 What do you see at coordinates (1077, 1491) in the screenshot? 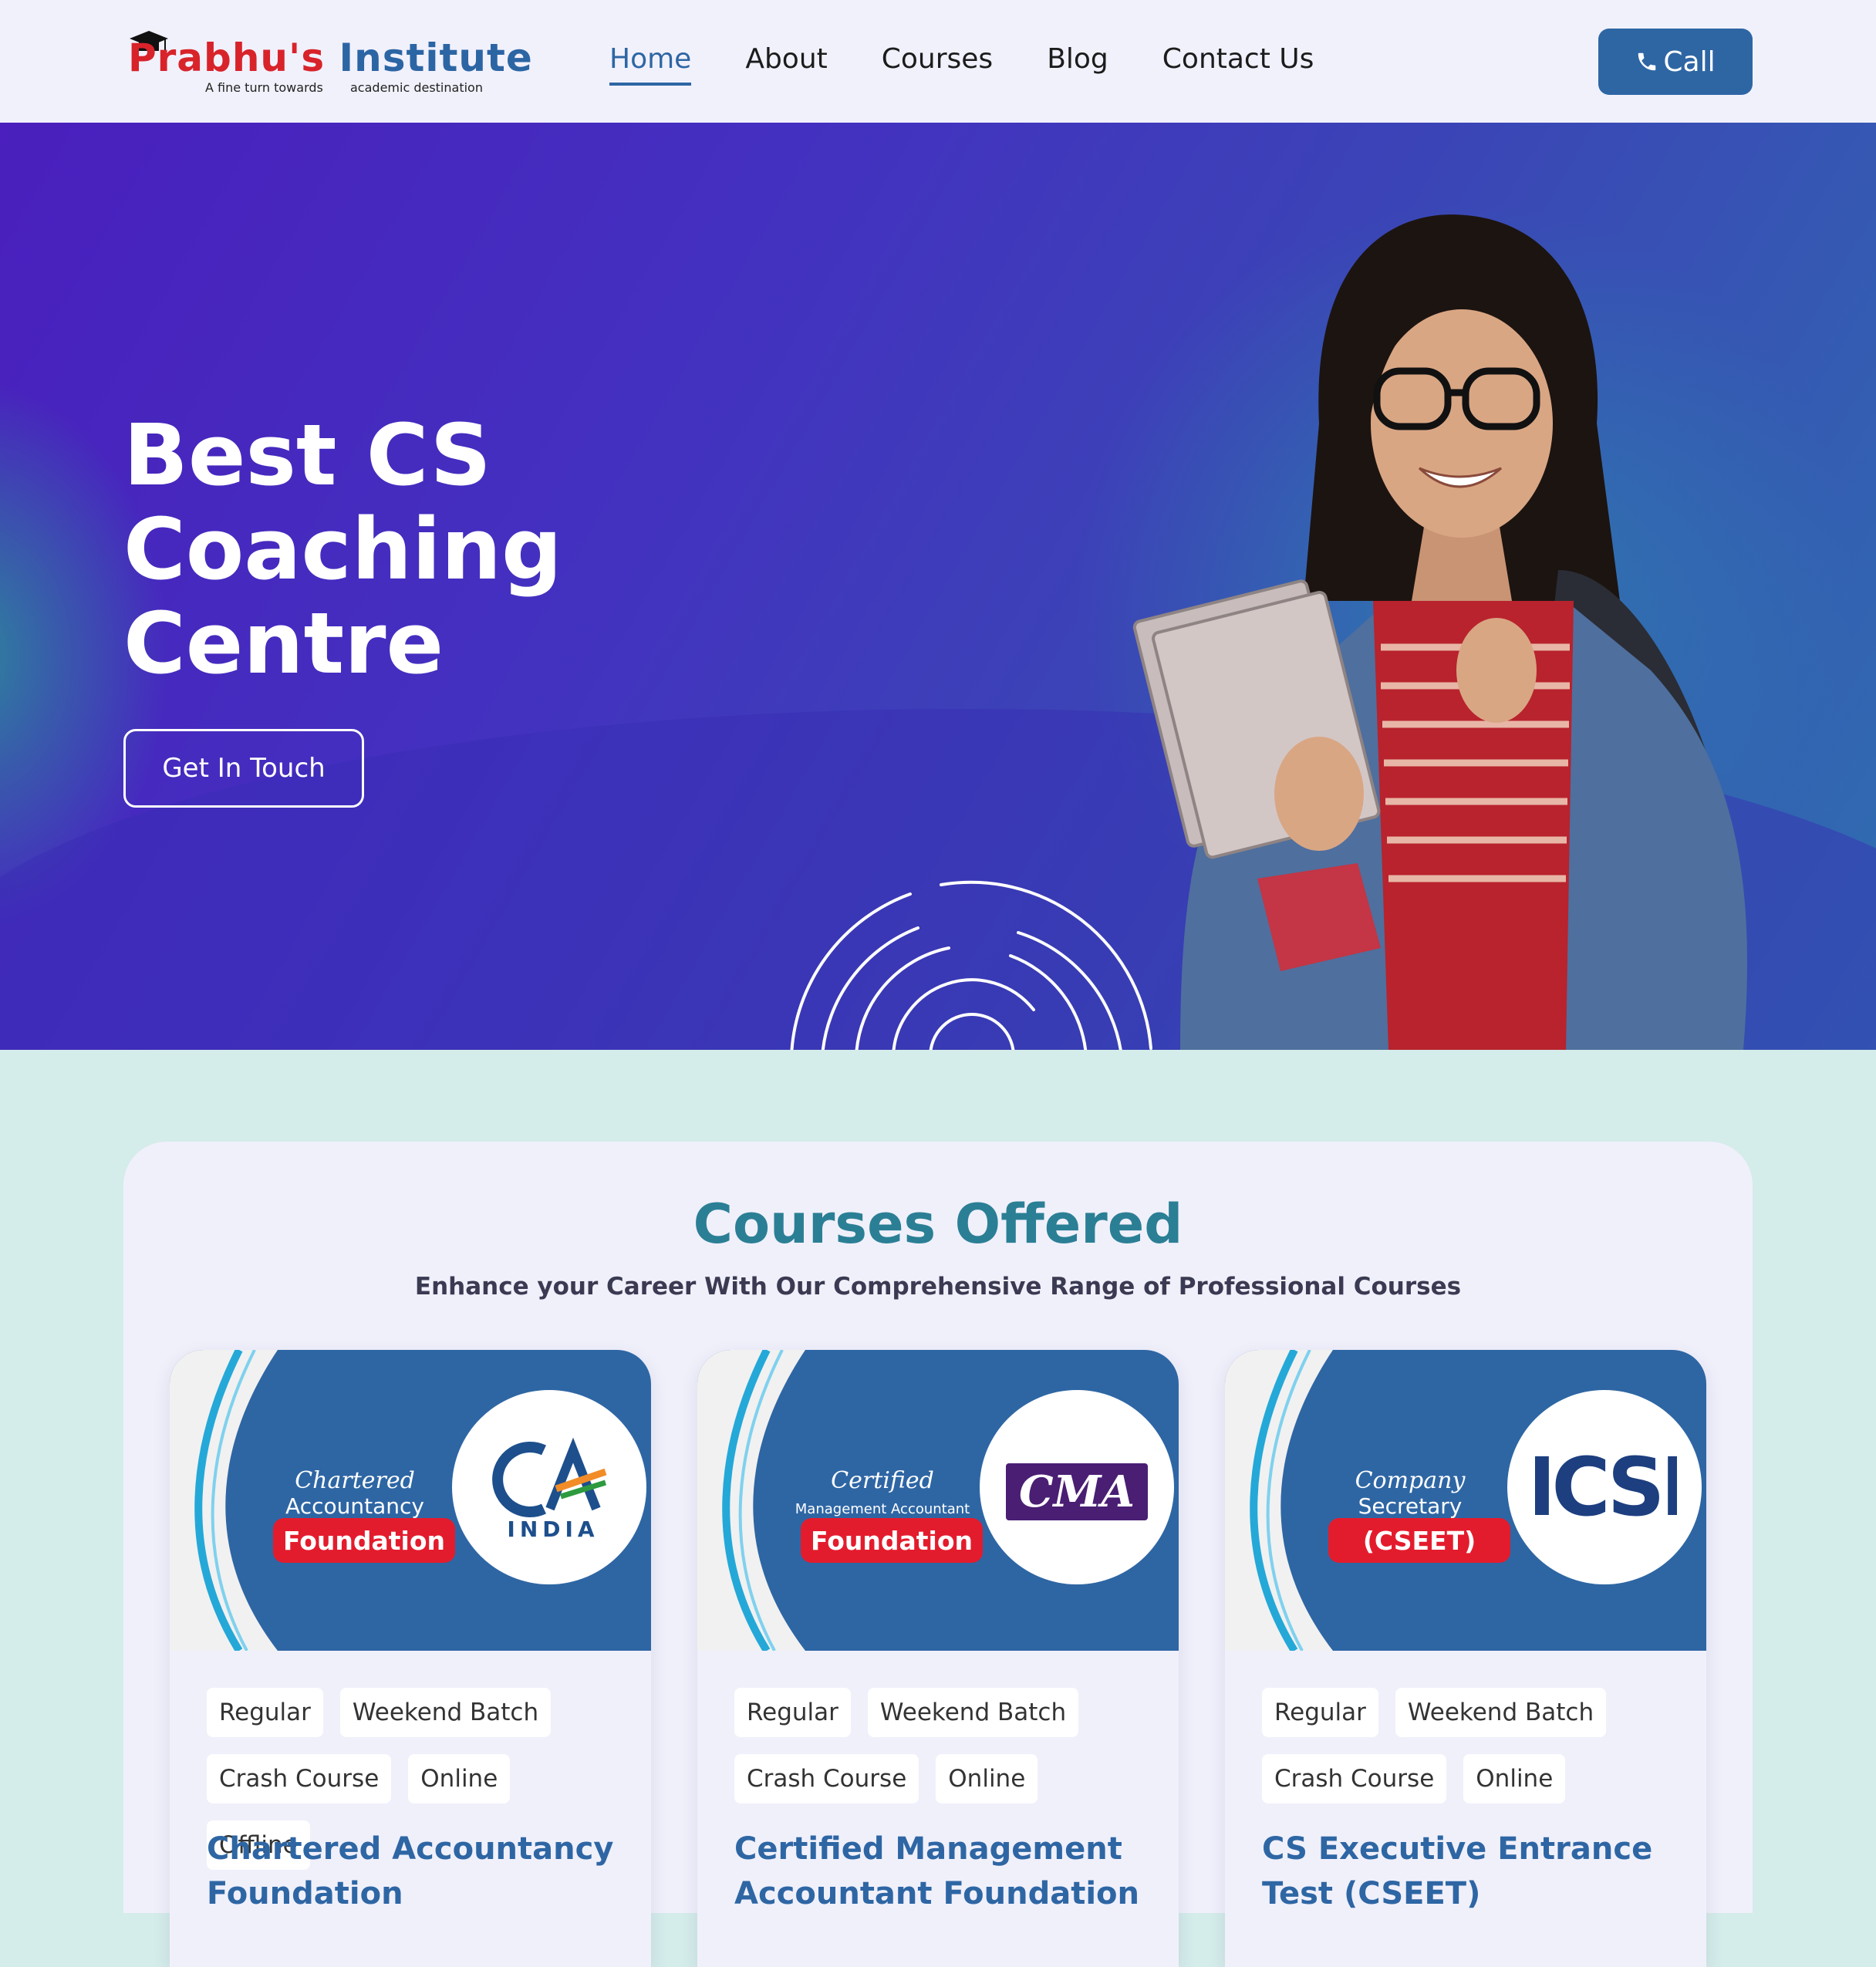
I see `cma-logo-text: CMA` at bounding box center [1077, 1491].